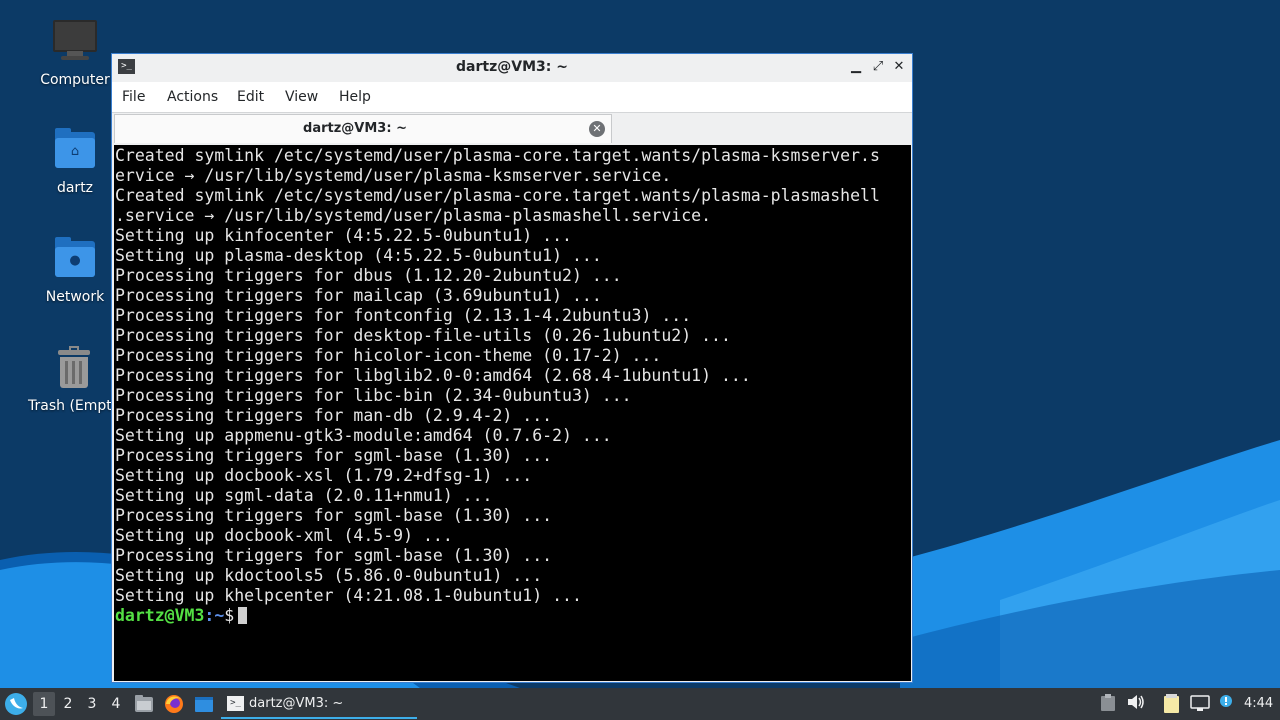 This screenshot has height=720, width=1280. I want to click on menu-file: File, so click(133, 97).